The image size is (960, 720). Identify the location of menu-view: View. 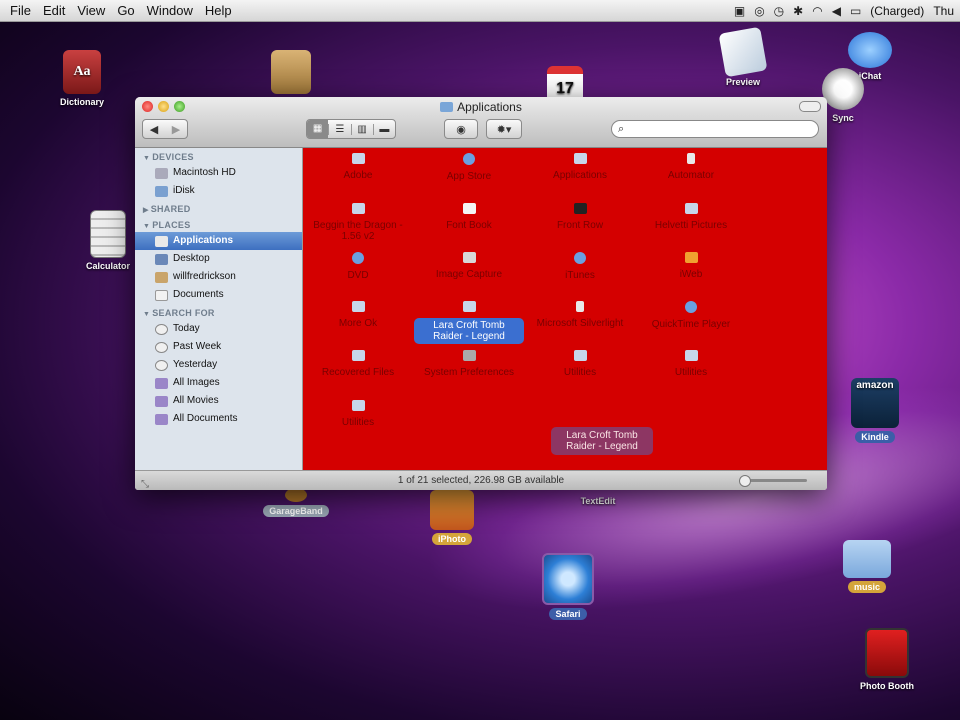
(91, 10).